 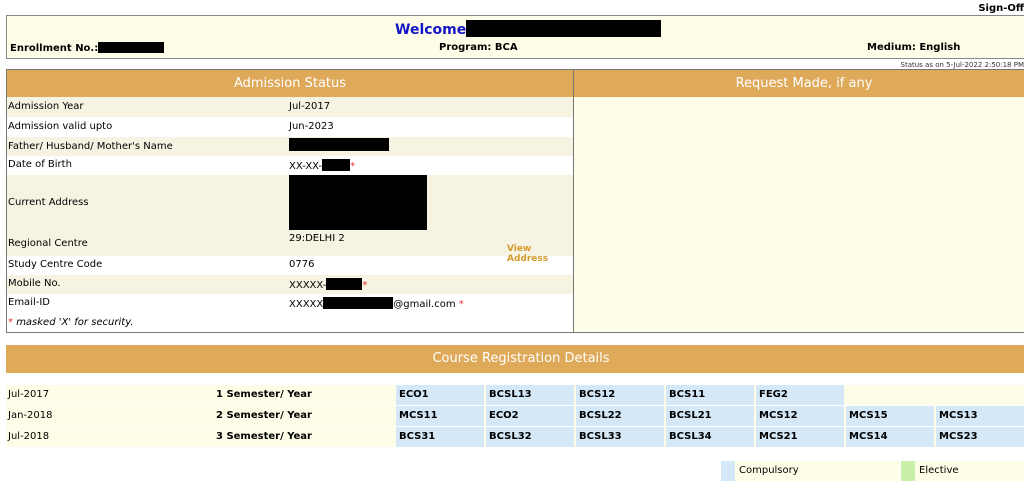 I want to click on current-address-value, so click(x=358, y=204).